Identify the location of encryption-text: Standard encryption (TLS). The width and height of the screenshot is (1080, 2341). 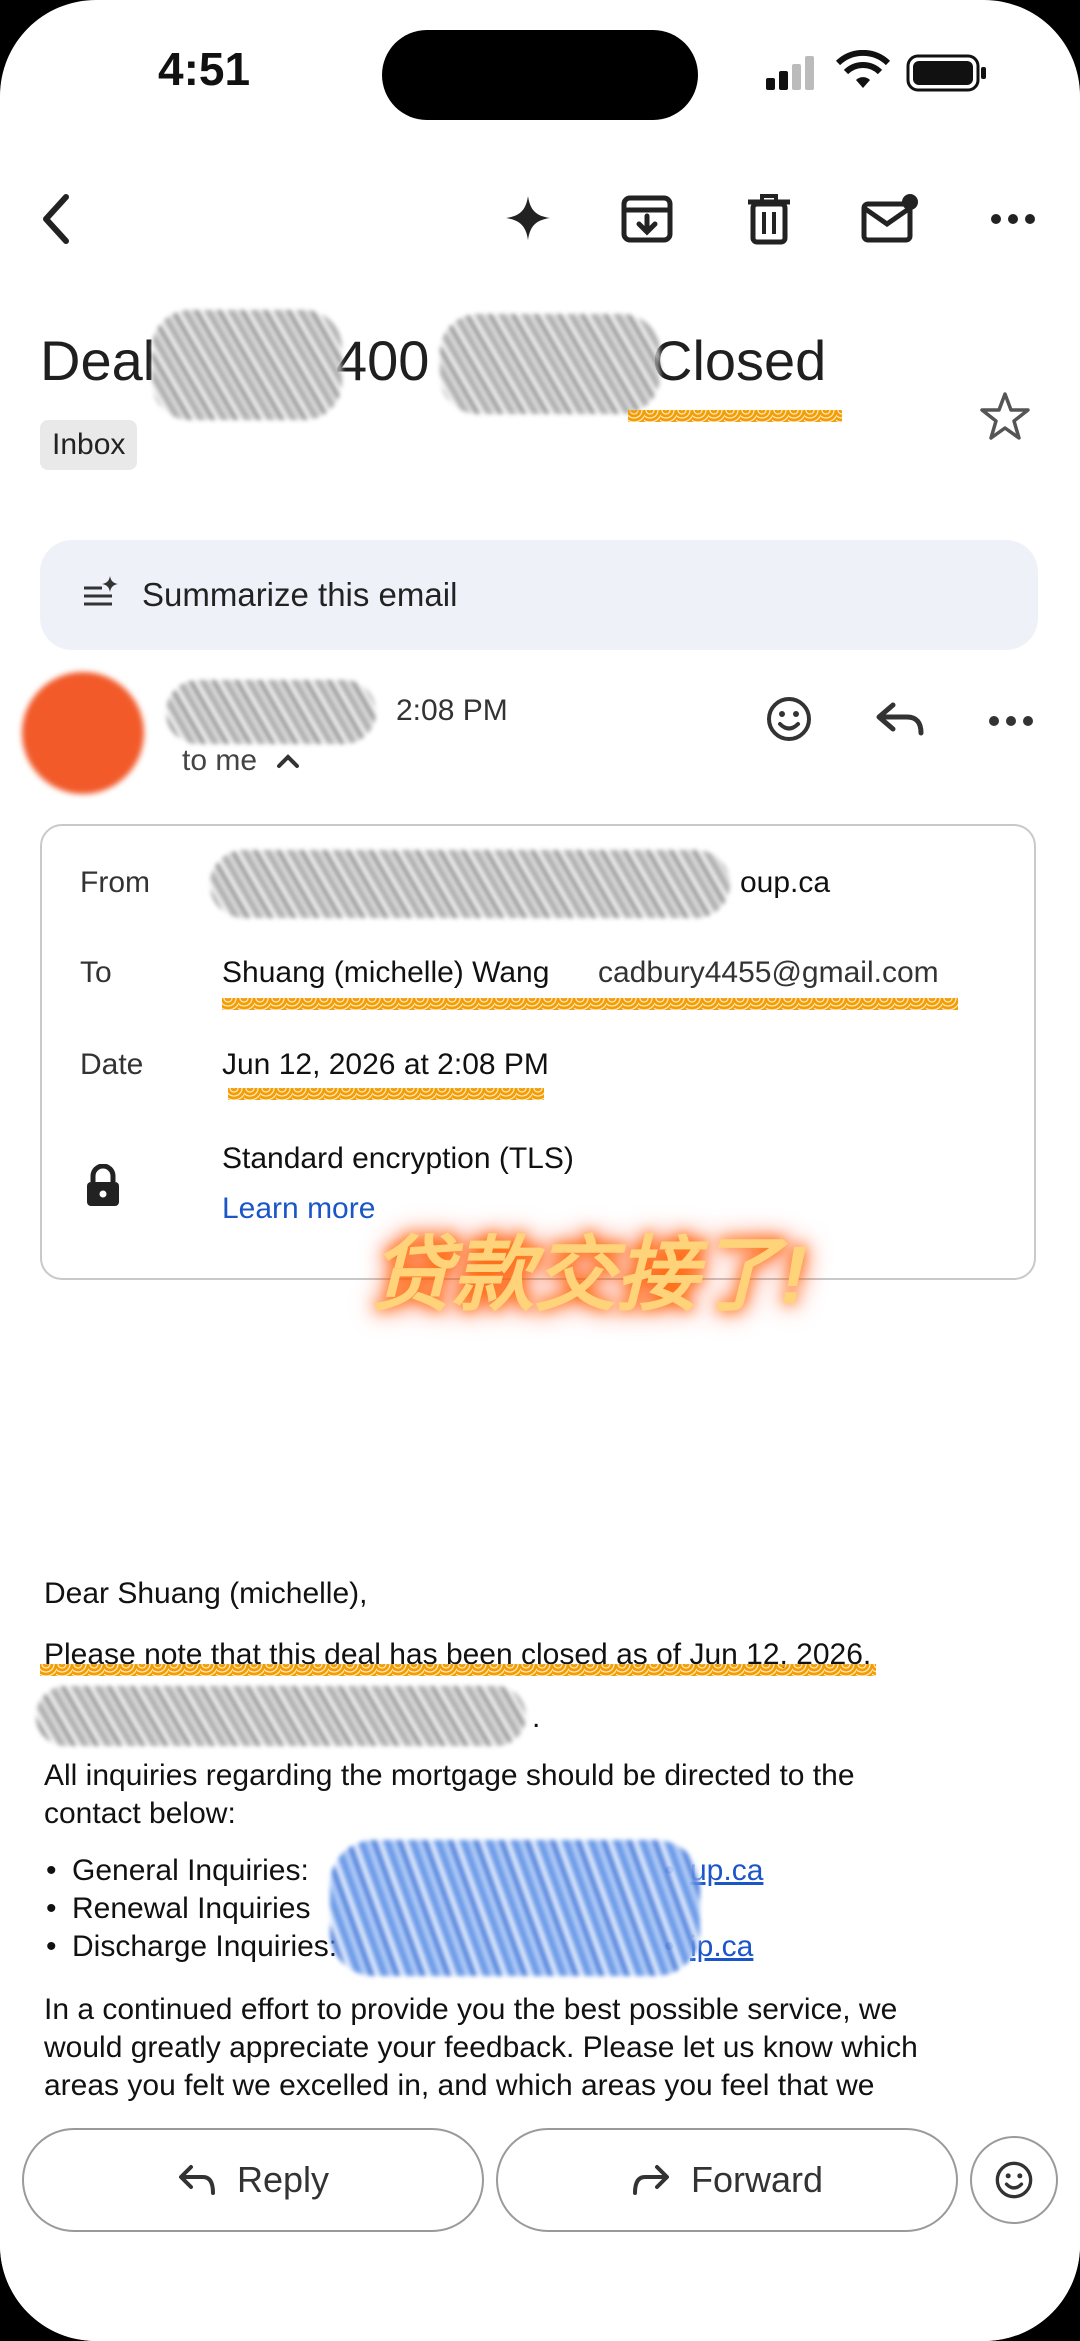
(398, 1158).